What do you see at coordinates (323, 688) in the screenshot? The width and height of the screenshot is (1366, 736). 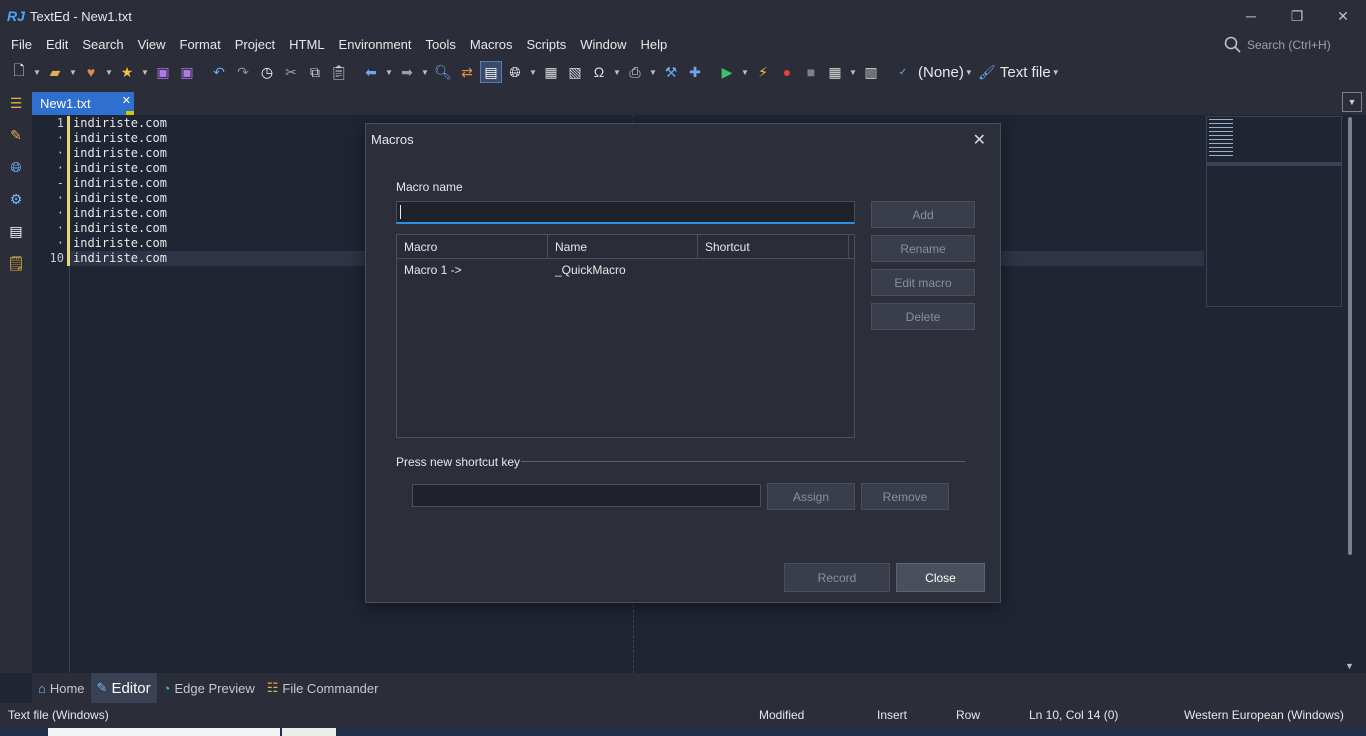 I see `bottom-tab-file-commander: ☷ File Commander` at bounding box center [323, 688].